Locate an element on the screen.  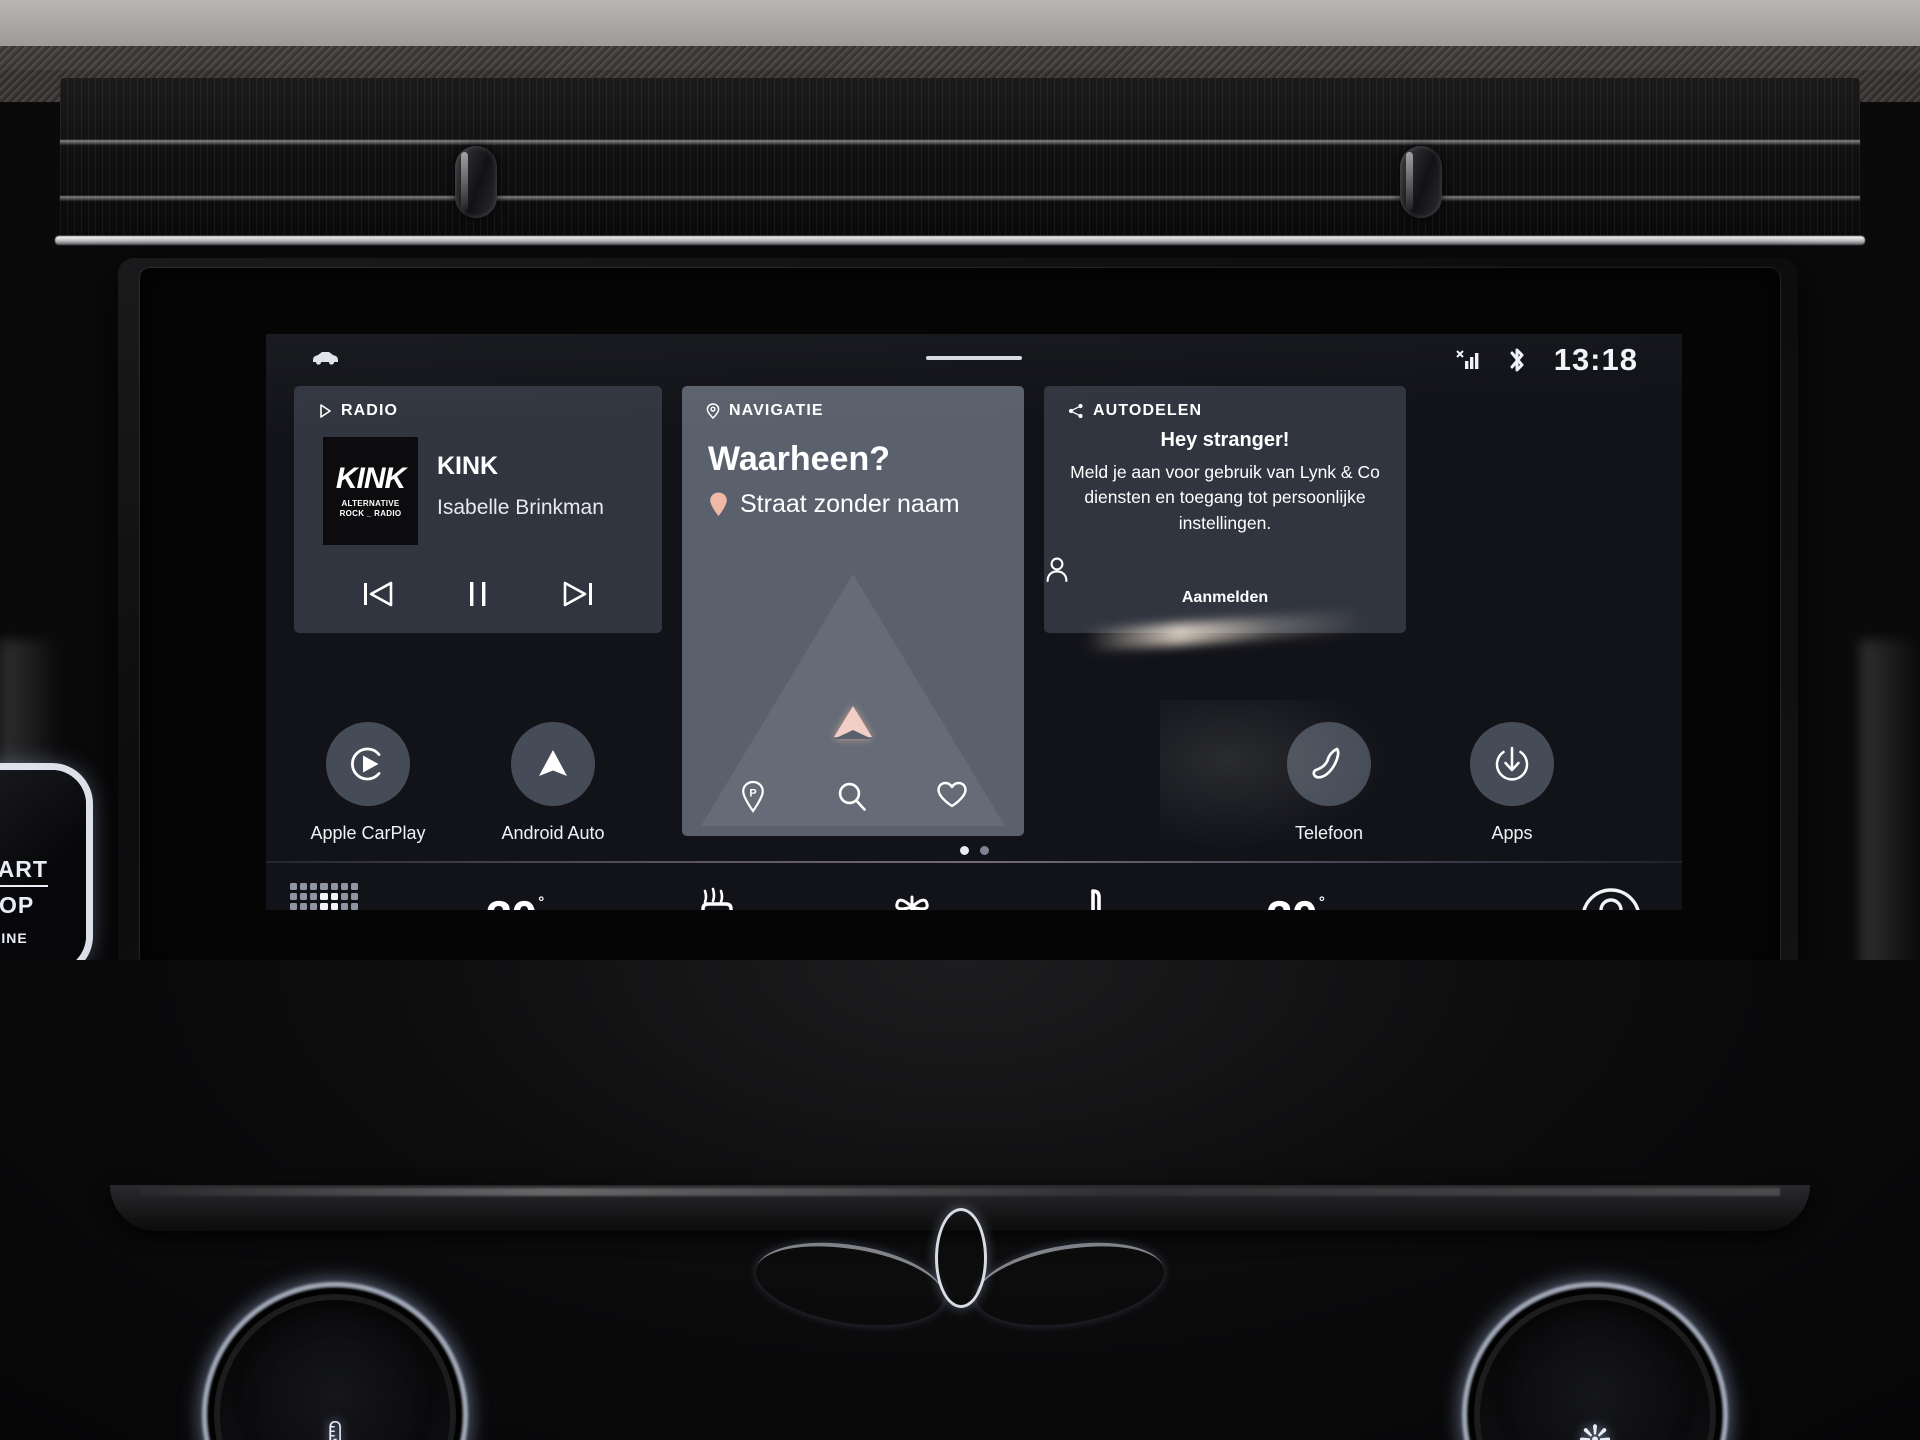
radio-card-header: RADIO is located at coordinates (358, 411).